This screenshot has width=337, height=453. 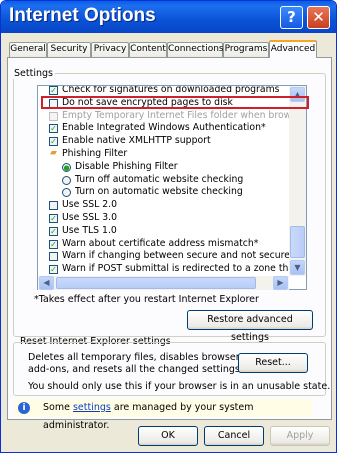 I want to click on setting-label: Use TLS 1.0, so click(x=89, y=230).